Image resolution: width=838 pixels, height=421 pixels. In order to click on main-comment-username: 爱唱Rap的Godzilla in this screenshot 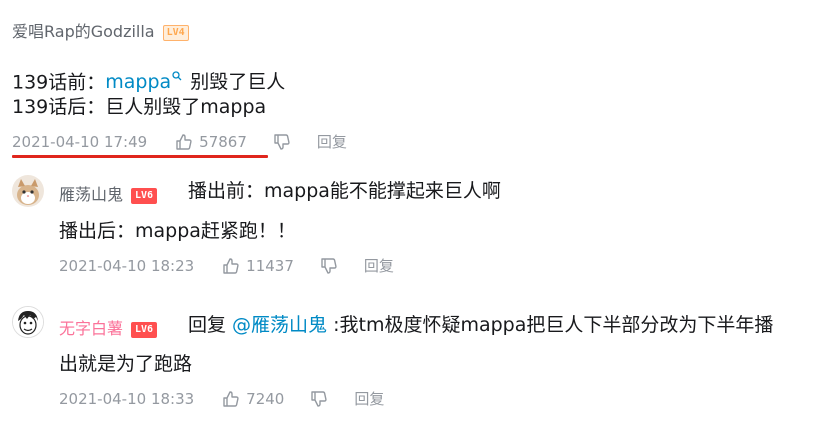, I will do `click(83, 31)`.